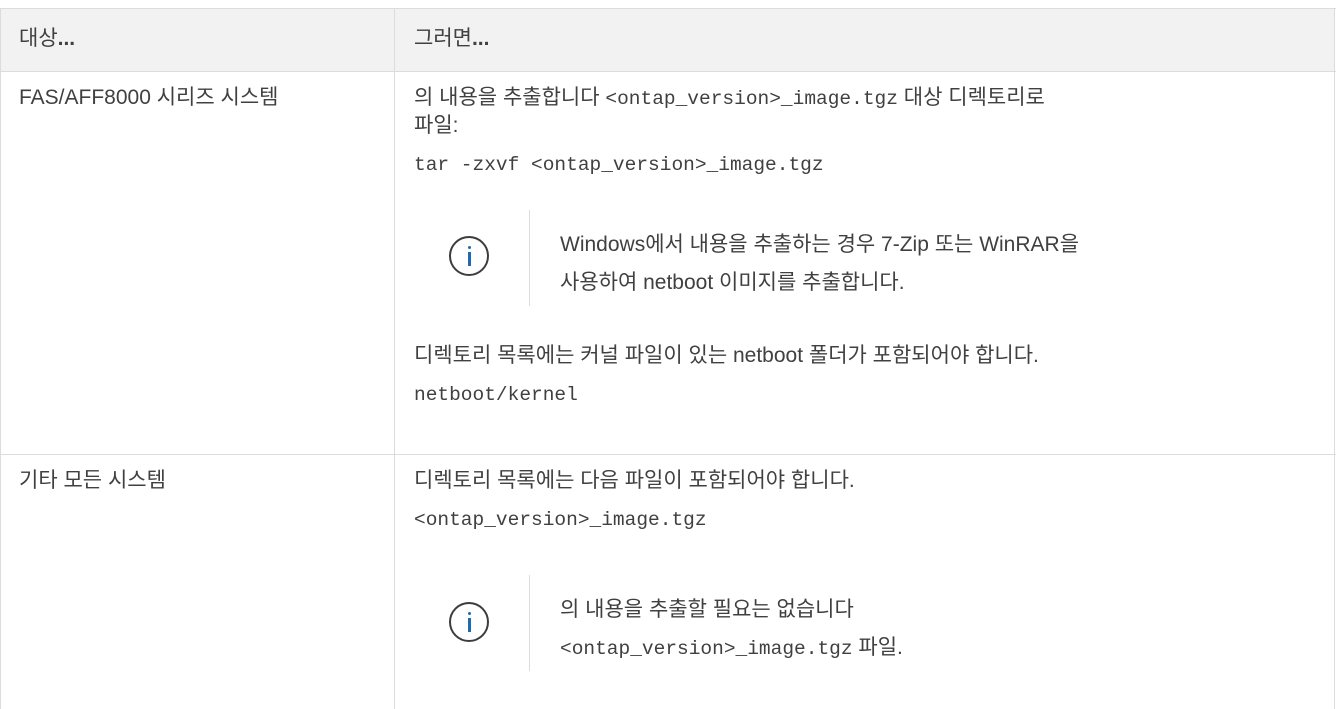  I want to click on table-column-divider, so click(394, 358).